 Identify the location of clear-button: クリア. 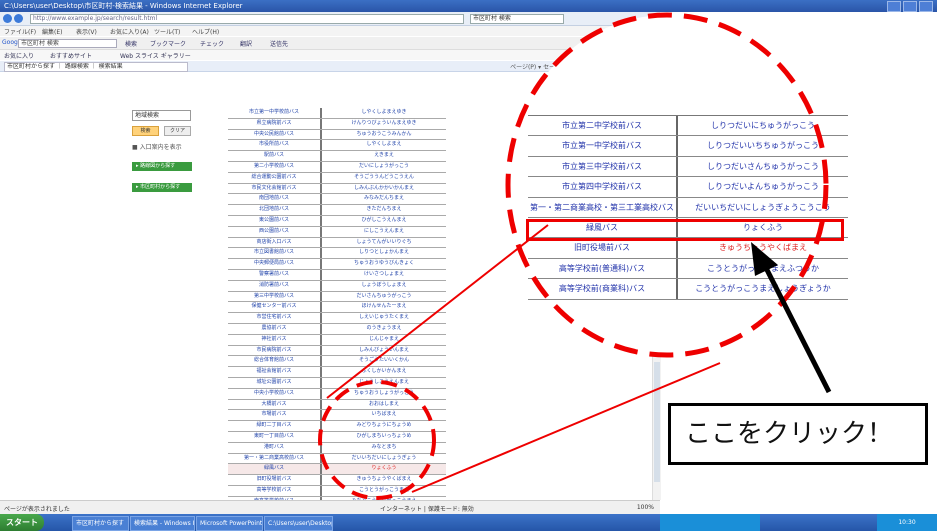
(177, 131).